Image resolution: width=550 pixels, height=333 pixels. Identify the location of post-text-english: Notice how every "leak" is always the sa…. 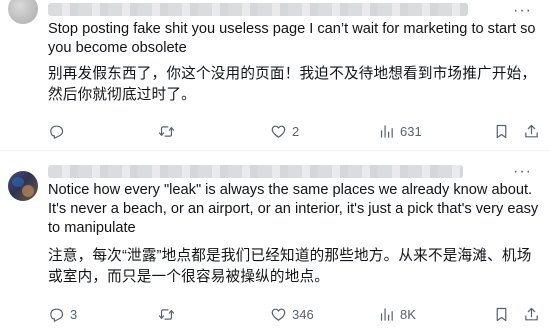
(293, 209).